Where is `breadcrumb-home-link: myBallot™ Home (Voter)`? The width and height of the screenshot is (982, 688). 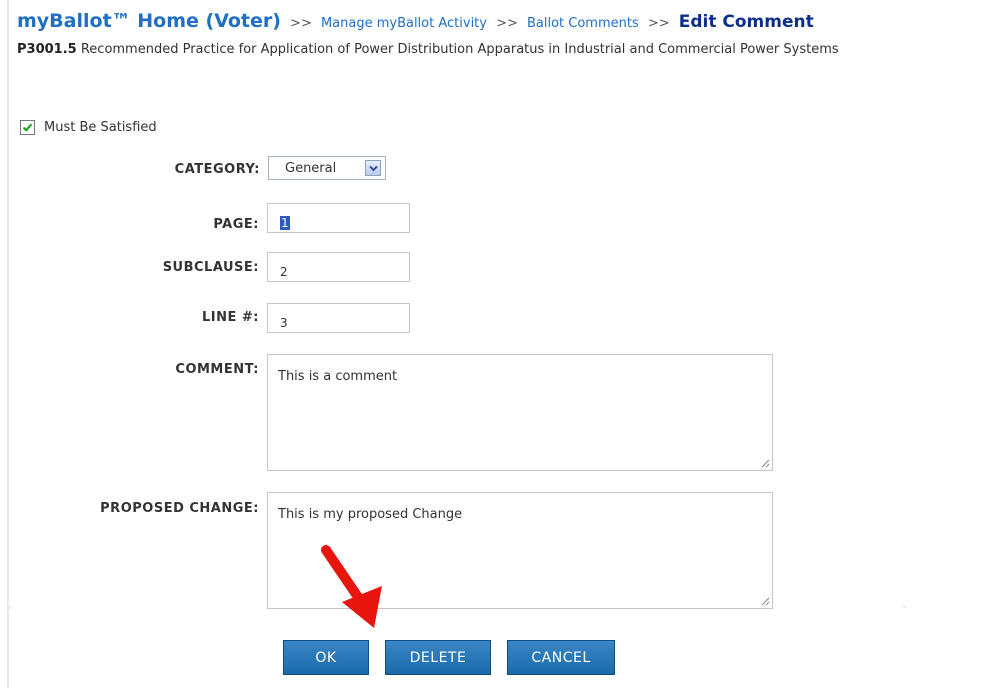 breadcrumb-home-link: myBallot™ Home (Voter) is located at coordinates (149, 21).